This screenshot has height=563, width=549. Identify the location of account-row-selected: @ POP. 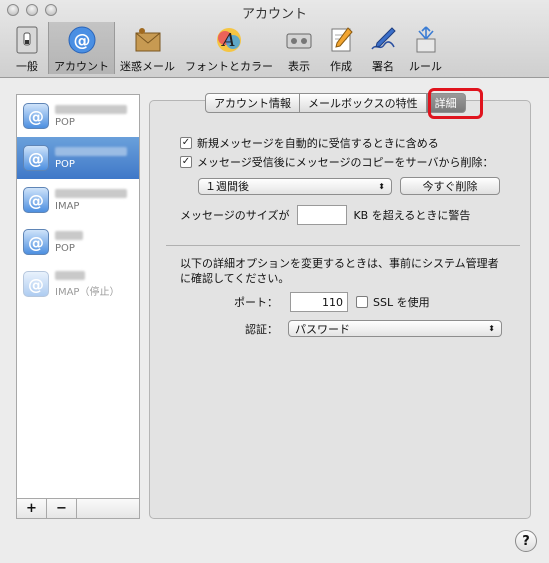
(78, 158).